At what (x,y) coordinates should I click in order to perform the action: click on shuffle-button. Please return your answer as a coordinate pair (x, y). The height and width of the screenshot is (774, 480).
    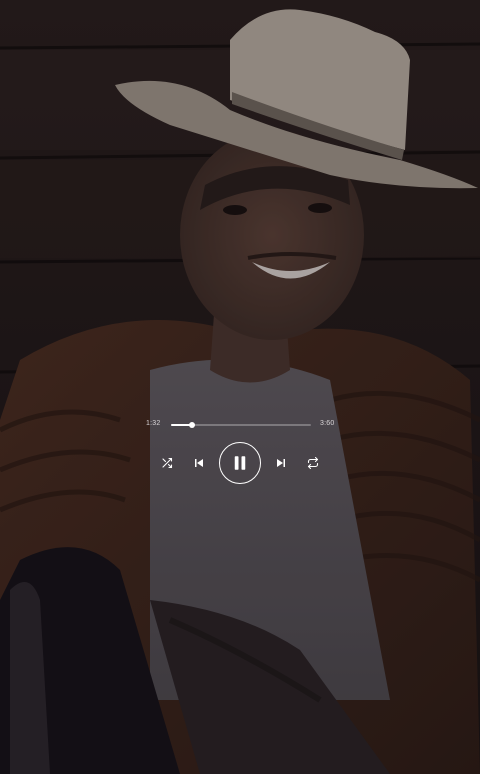
    Looking at the image, I should click on (167, 463).